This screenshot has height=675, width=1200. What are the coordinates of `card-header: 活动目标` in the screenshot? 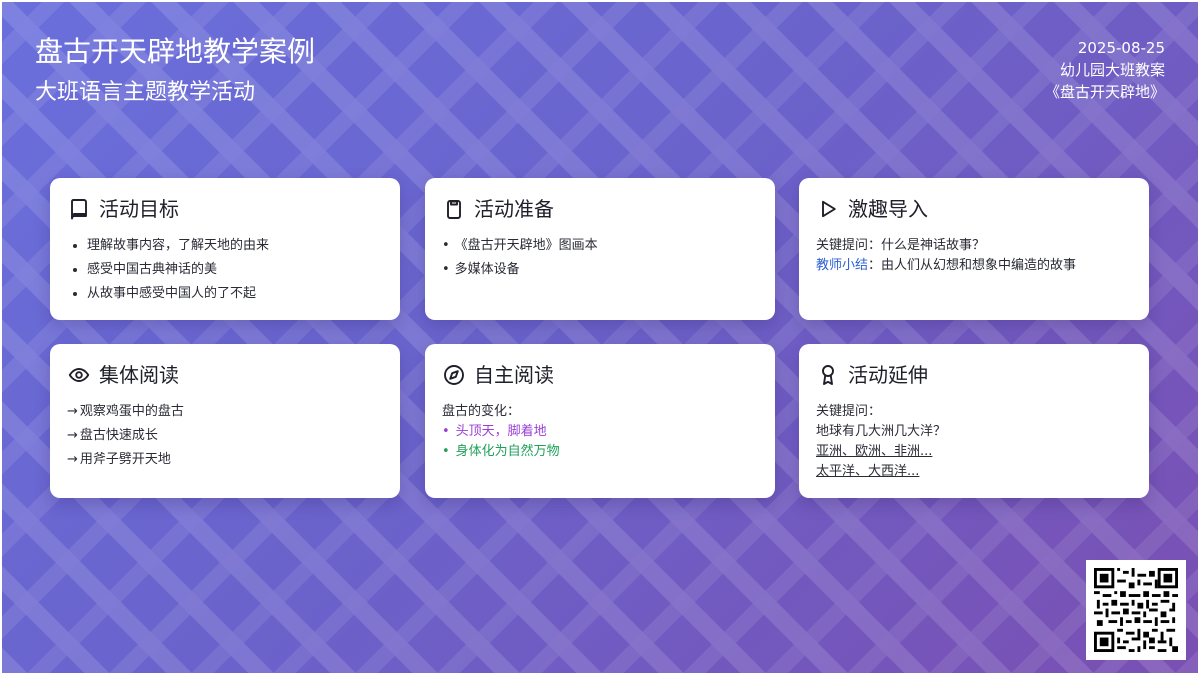 It's located at (225, 209).